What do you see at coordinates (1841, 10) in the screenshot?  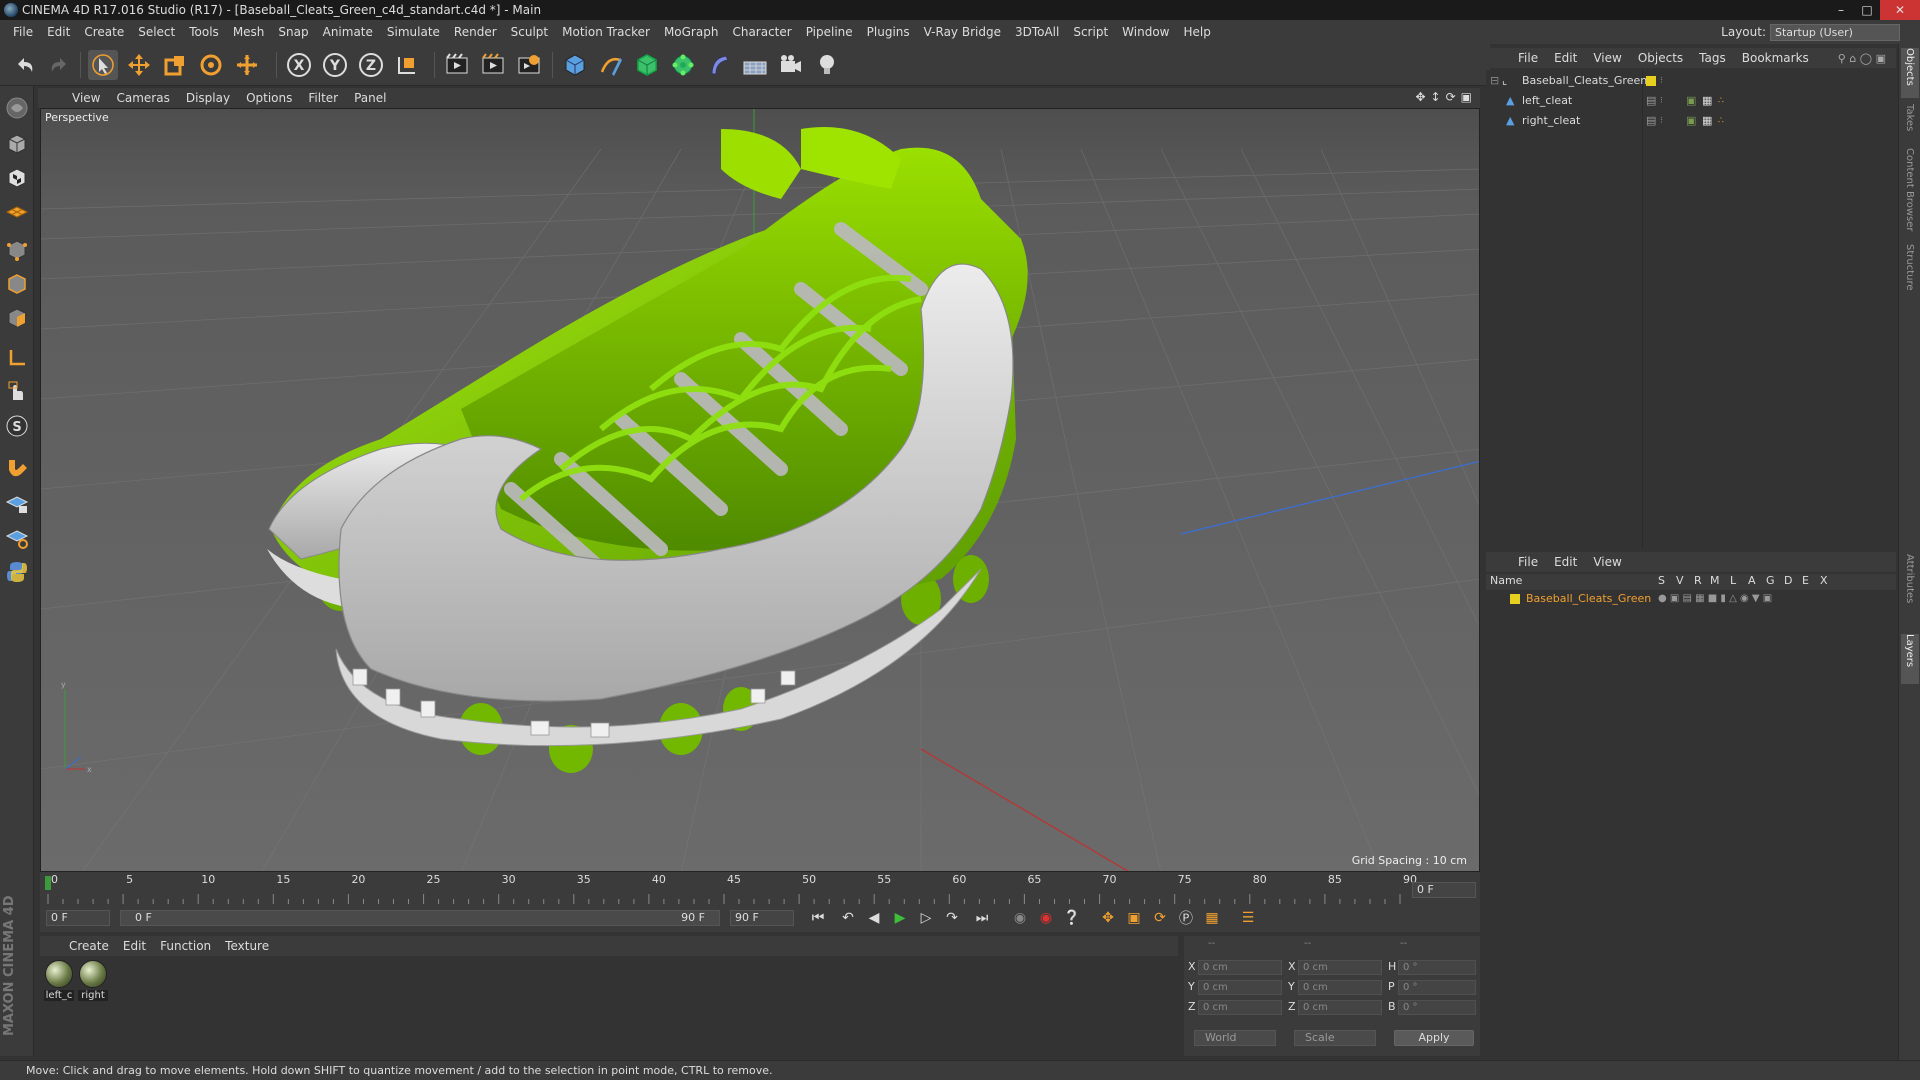 I see `minimize-icon: –` at bounding box center [1841, 10].